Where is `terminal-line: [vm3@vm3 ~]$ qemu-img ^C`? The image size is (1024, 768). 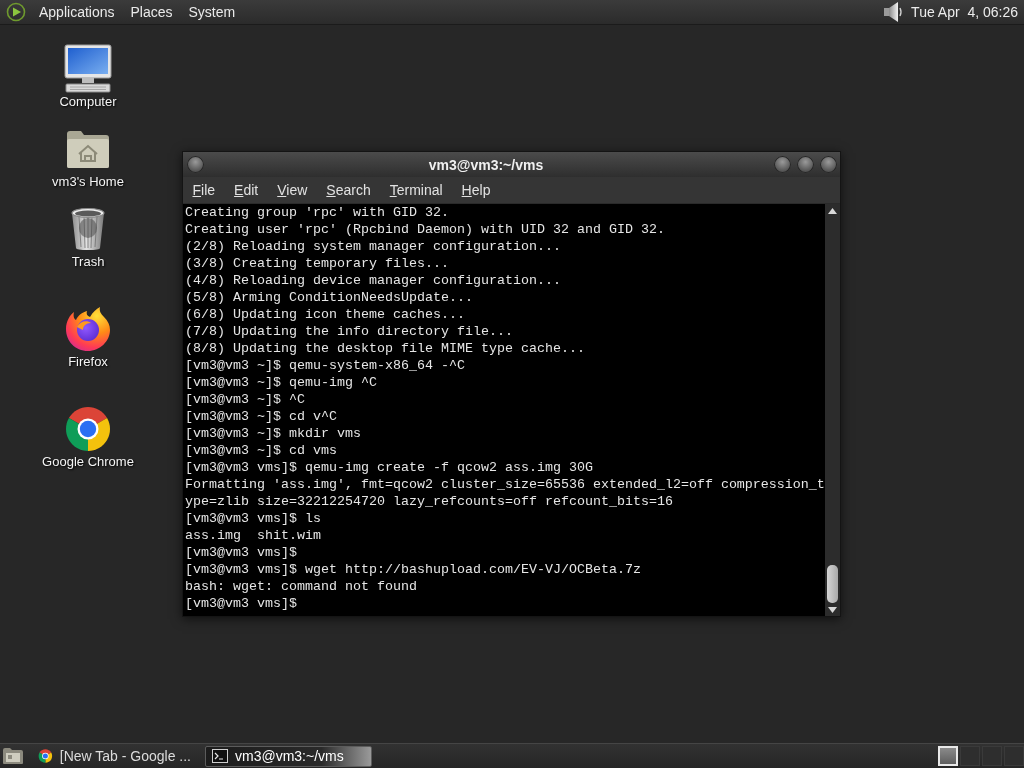
terminal-line: [vm3@vm3 ~]$ qemu-img ^C is located at coordinates (281, 382).